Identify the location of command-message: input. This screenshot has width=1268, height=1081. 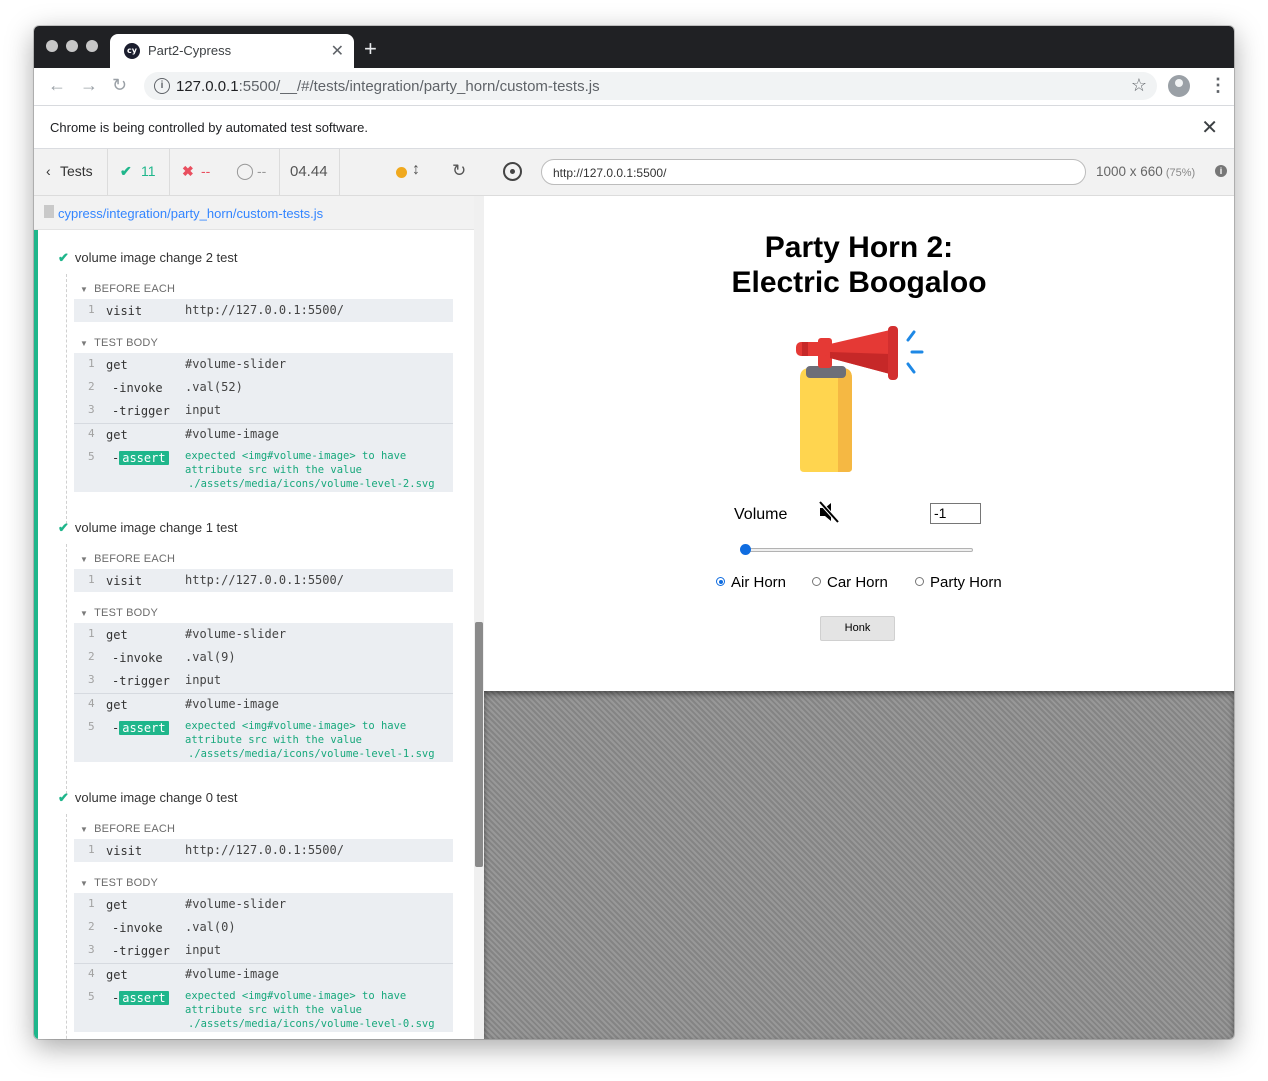
(203, 680).